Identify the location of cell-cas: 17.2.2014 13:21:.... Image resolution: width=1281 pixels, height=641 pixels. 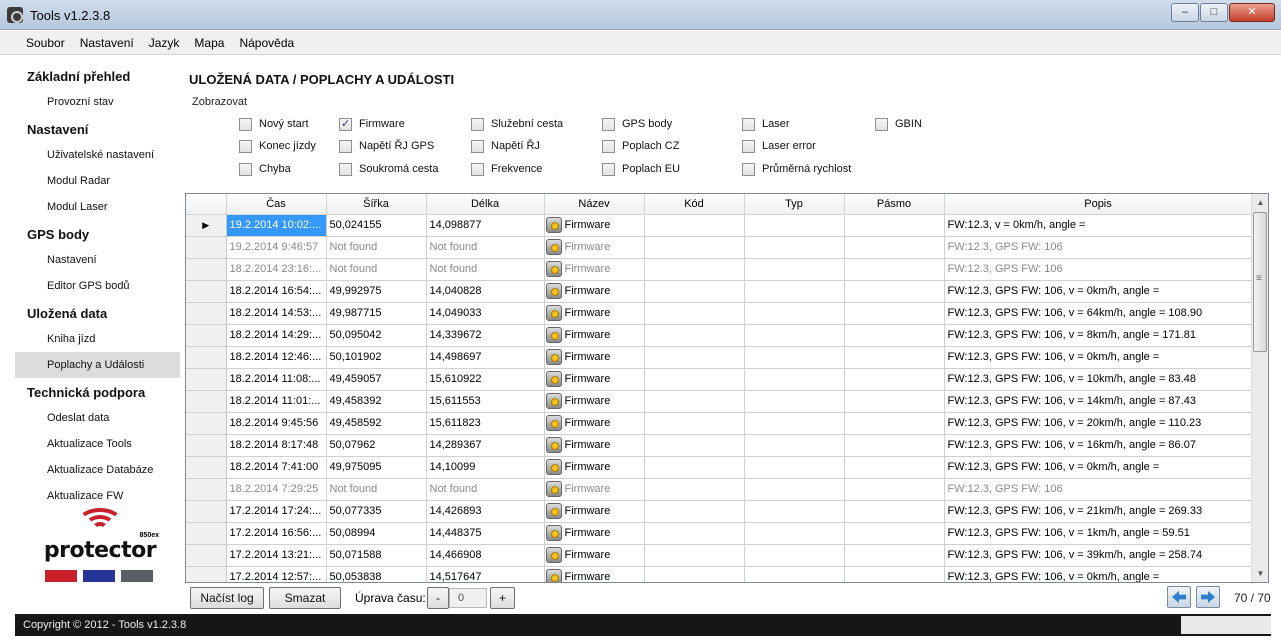
(276, 555).